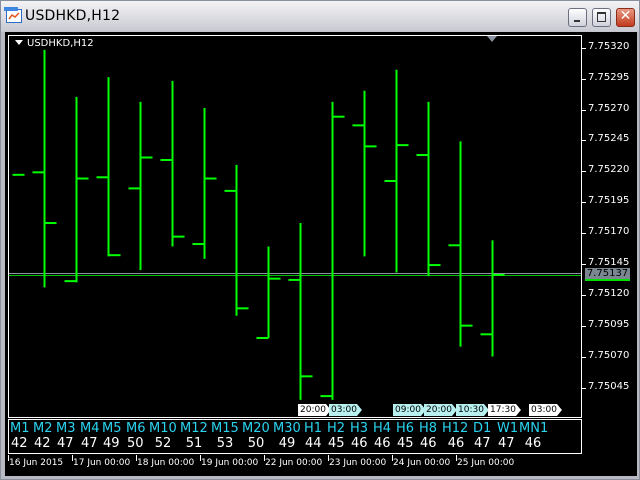  I want to click on chart-symbol-text: USDHKD,H12, so click(60, 43).